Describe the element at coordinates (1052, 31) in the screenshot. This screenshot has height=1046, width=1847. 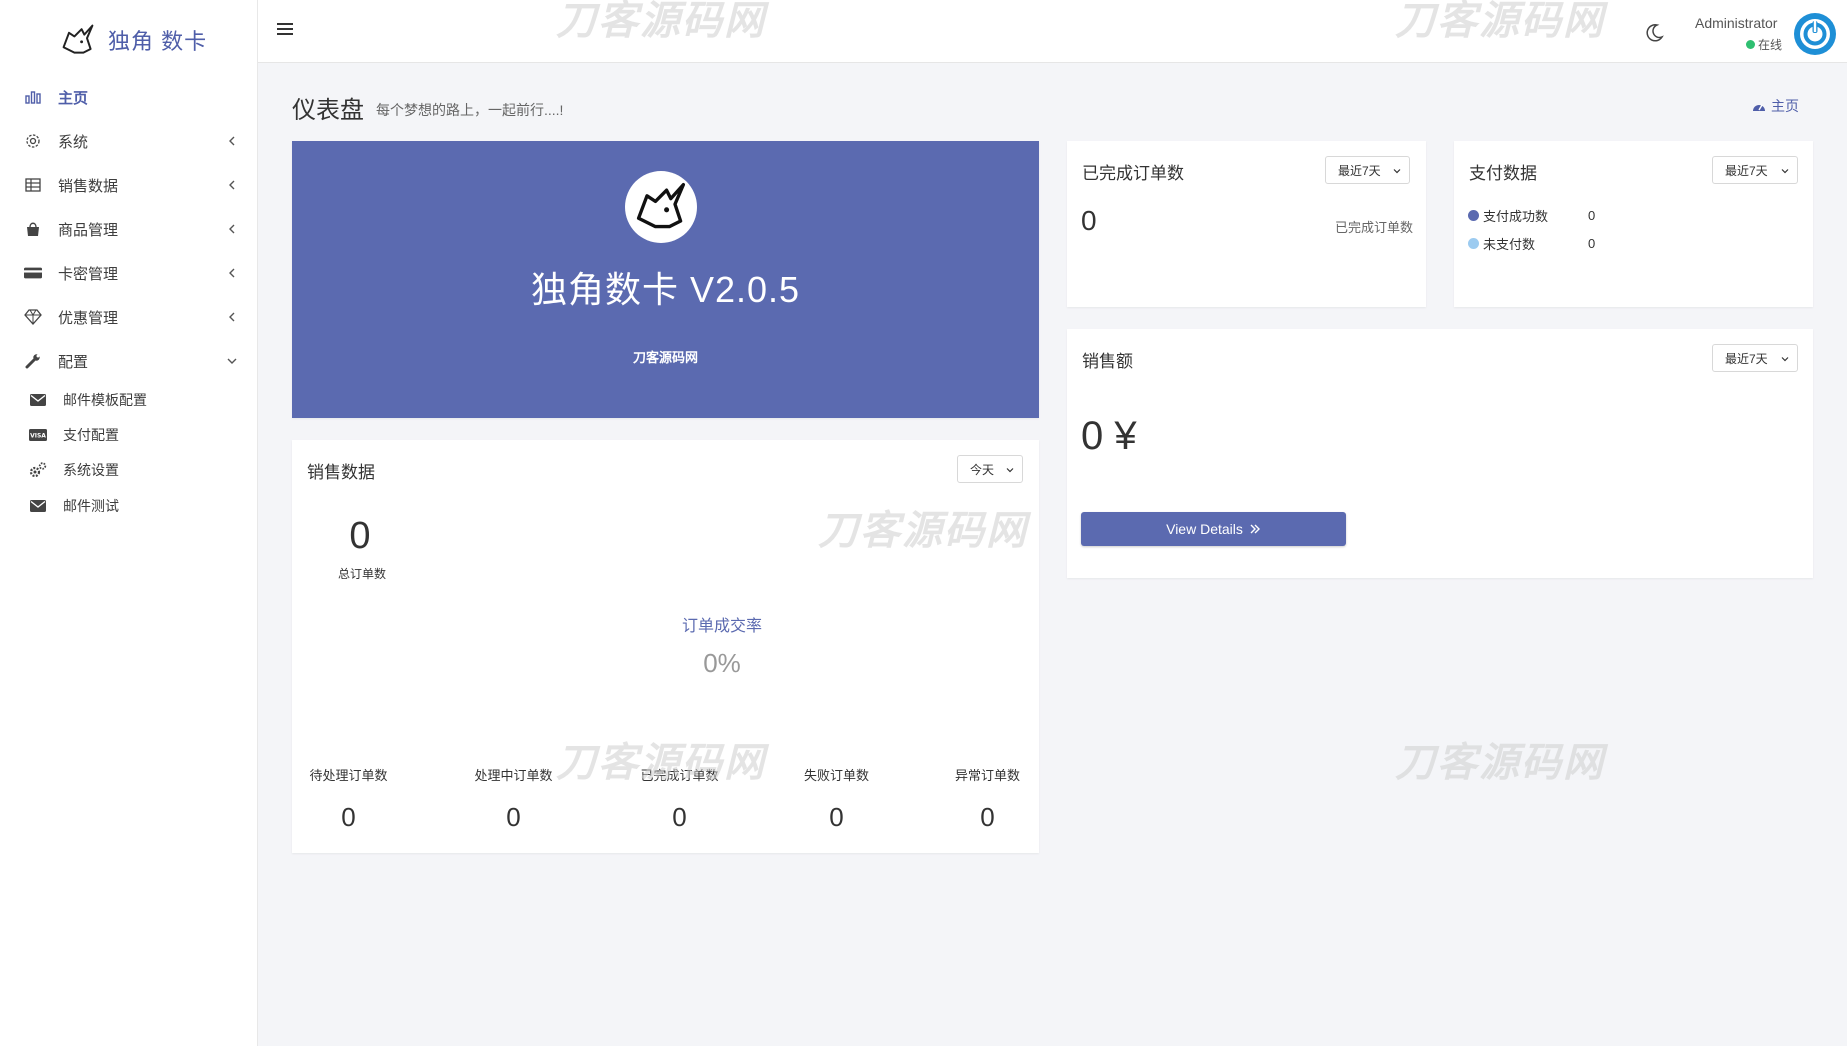
I see `top-header: Administrator 在线` at that location.